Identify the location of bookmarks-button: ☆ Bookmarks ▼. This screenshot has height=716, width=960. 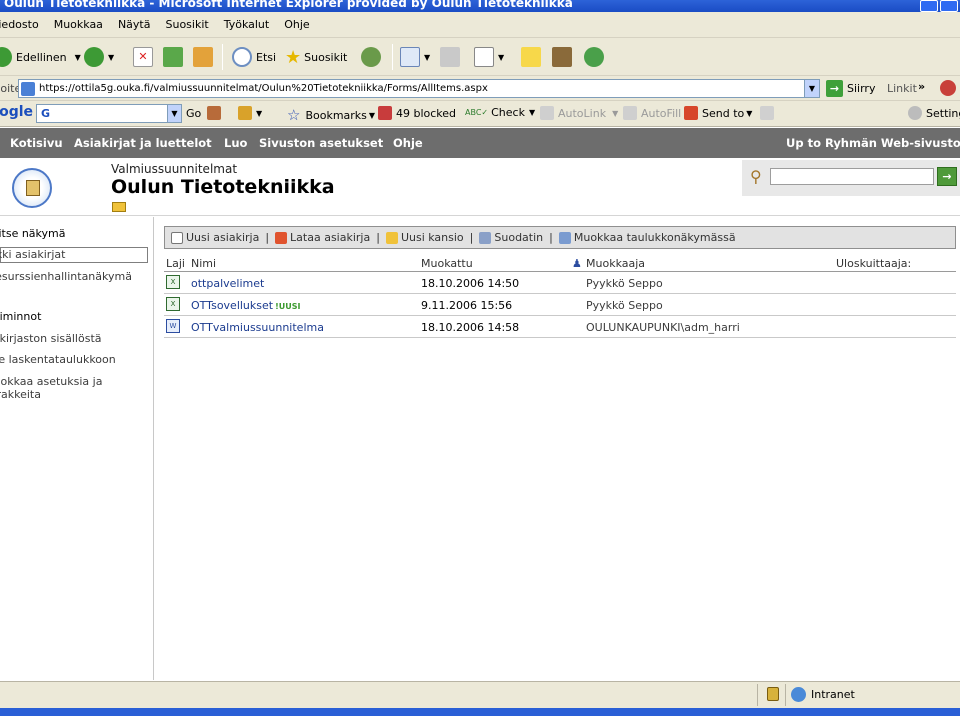
(331, 115).